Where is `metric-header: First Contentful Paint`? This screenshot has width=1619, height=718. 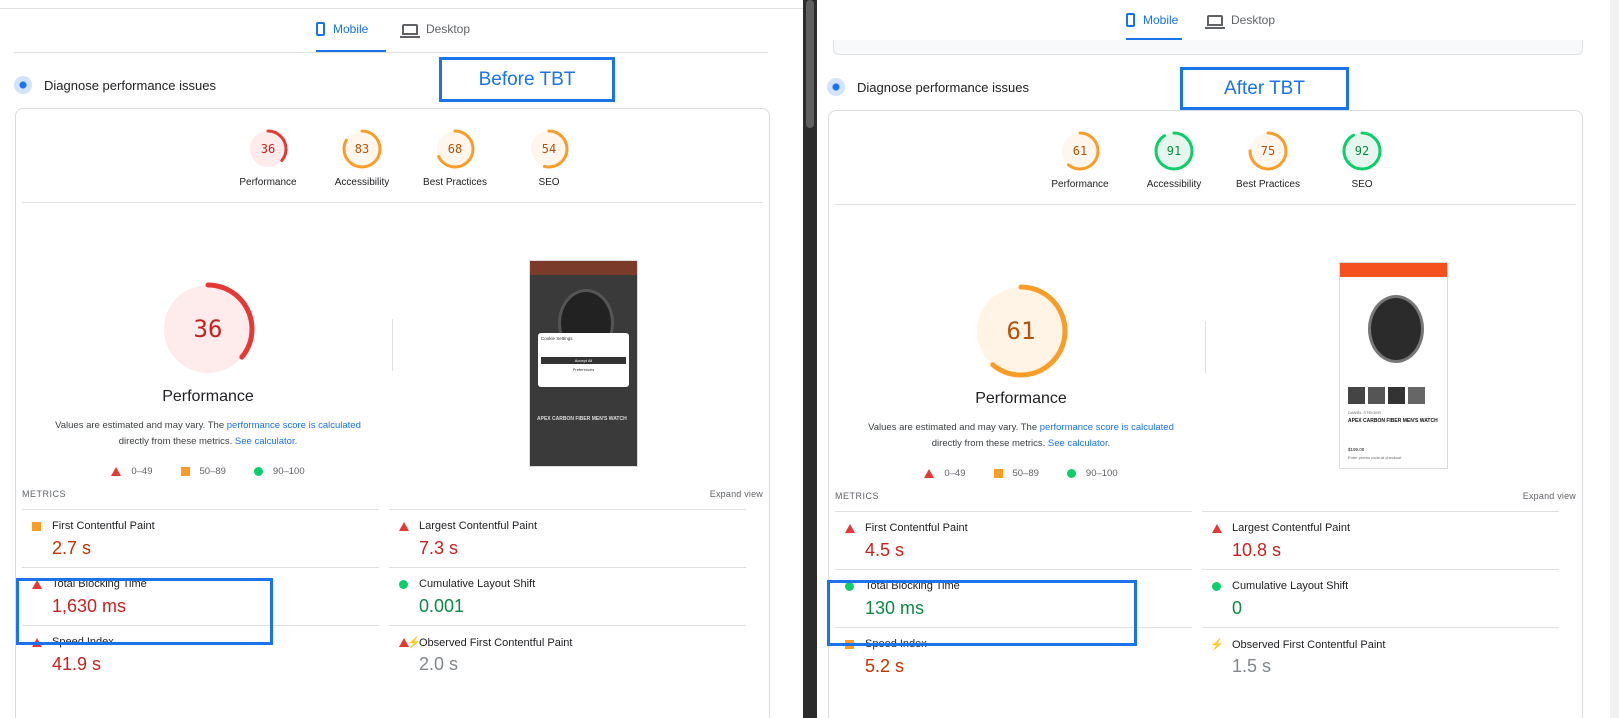 metric-header: First Contentful Paint is located at coordinates (93, 526).